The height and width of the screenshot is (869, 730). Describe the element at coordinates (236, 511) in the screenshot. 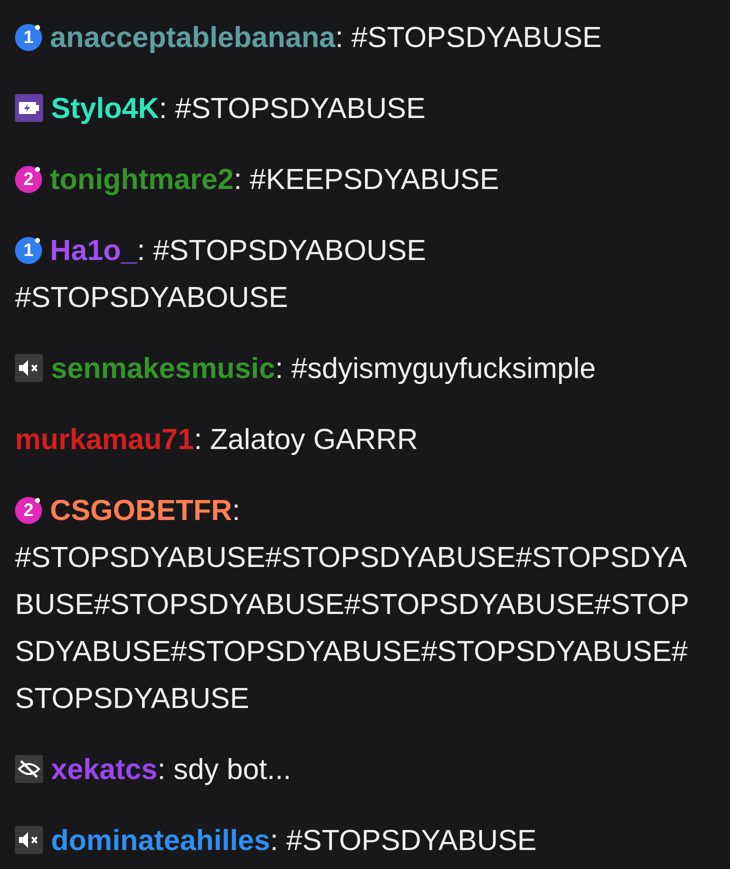

I see `chat-message: :` at that location.